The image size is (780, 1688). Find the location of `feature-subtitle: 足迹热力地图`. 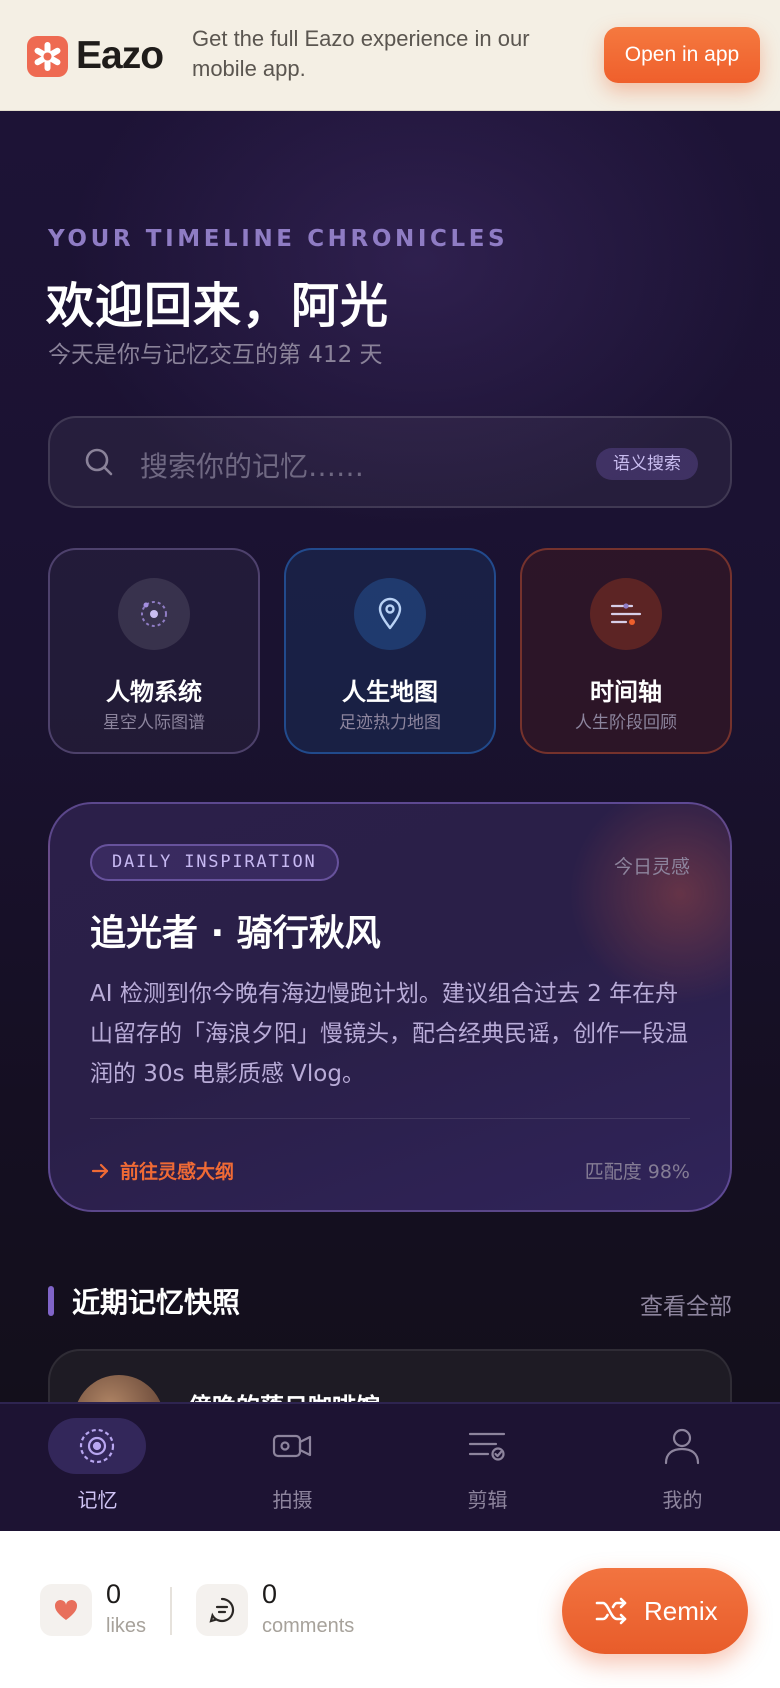

feature-subtitle: 足迹热力地图 is located at coordinates (390, 723).